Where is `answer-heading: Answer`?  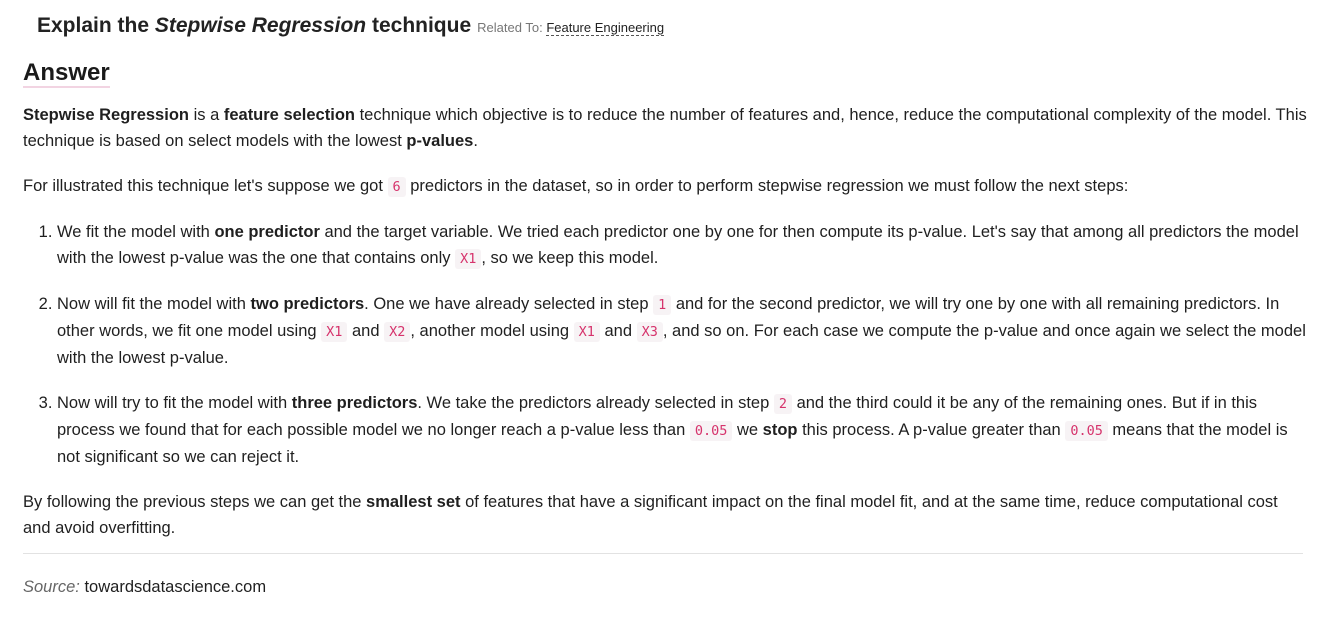 answer-heading: Answer is located at coordinates (66, 73).